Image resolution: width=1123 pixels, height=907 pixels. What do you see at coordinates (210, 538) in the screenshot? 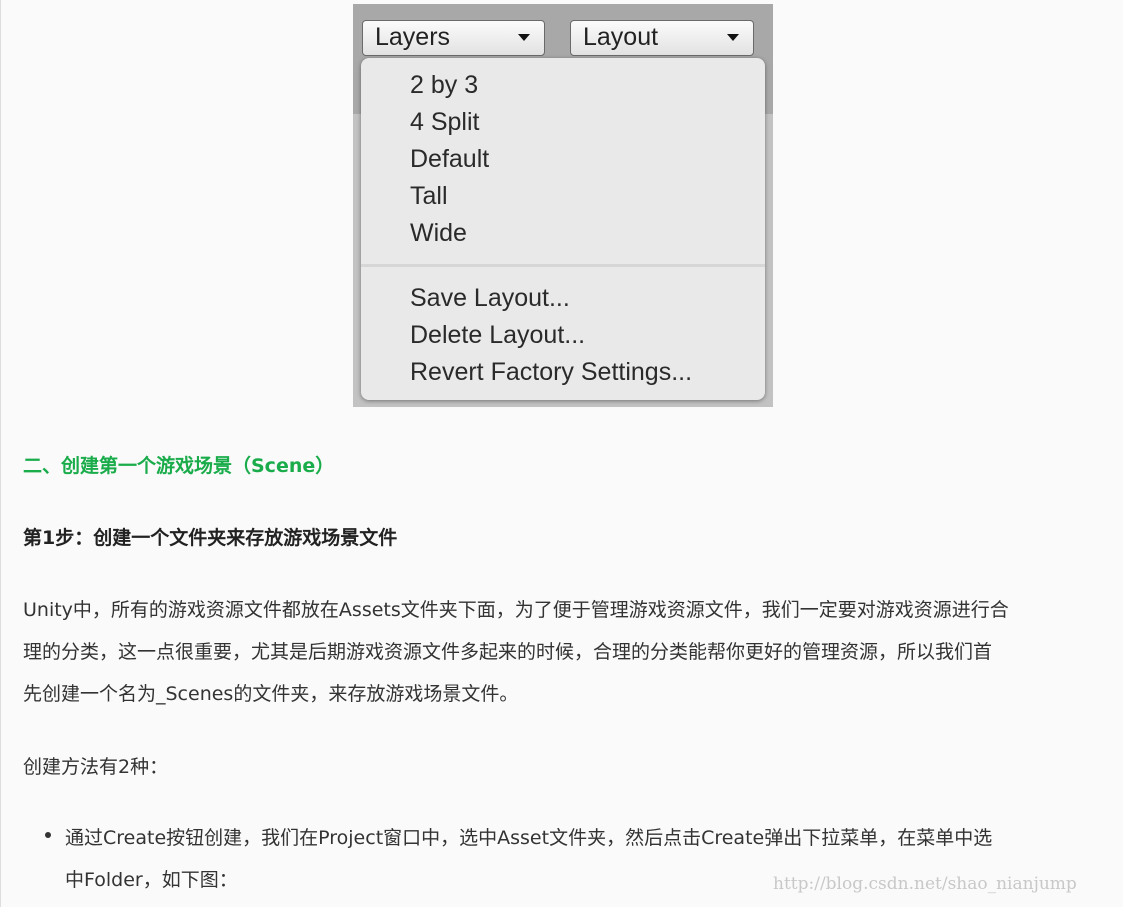
I see `step-title: 第1步：创建一个文件夹来存放游戏场景文件` at bounding box center [210, 538].